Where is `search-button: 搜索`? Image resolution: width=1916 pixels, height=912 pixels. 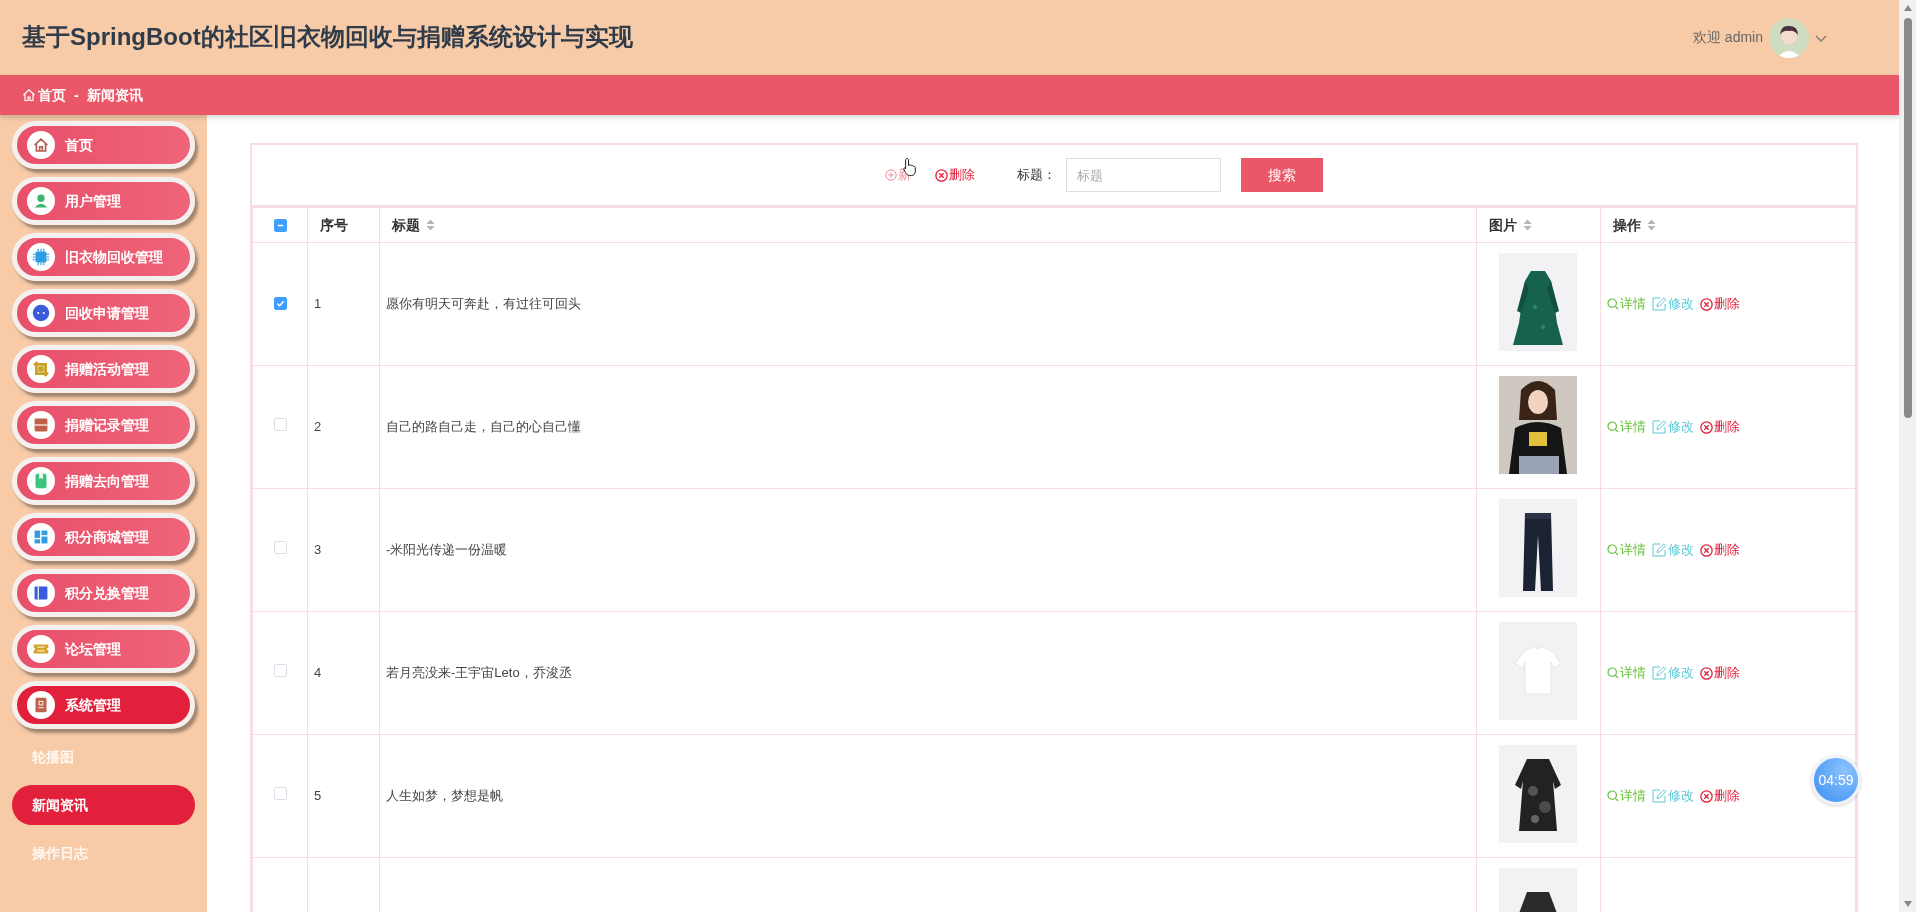 search-button: 搜索 is located at coordinates (1282, 175).